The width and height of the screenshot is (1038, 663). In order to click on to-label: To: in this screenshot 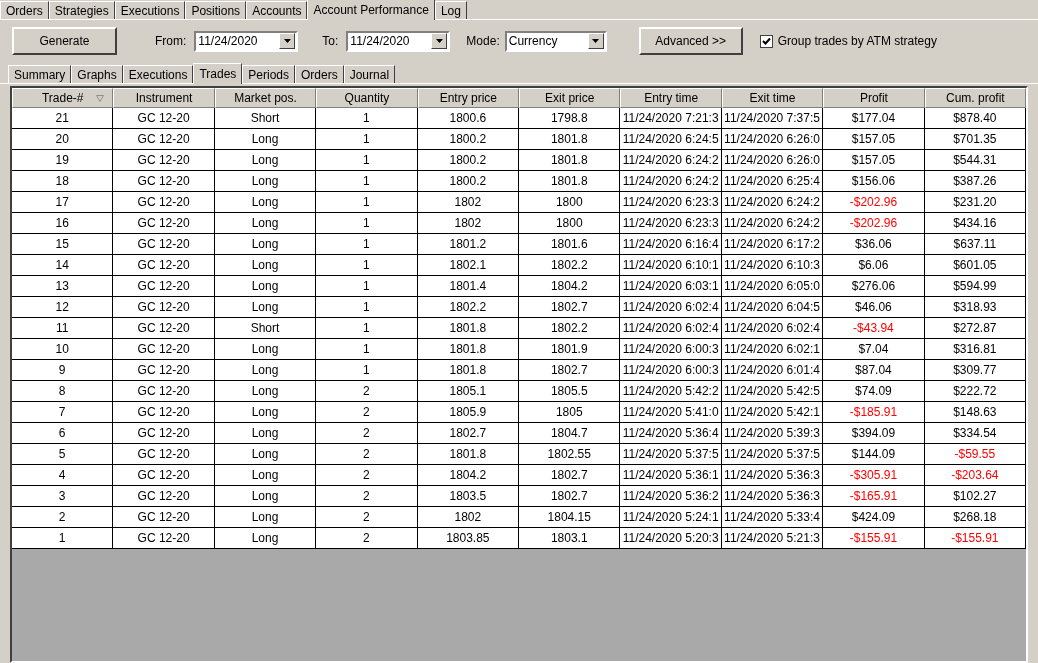, I will do `click(330, 41)`.